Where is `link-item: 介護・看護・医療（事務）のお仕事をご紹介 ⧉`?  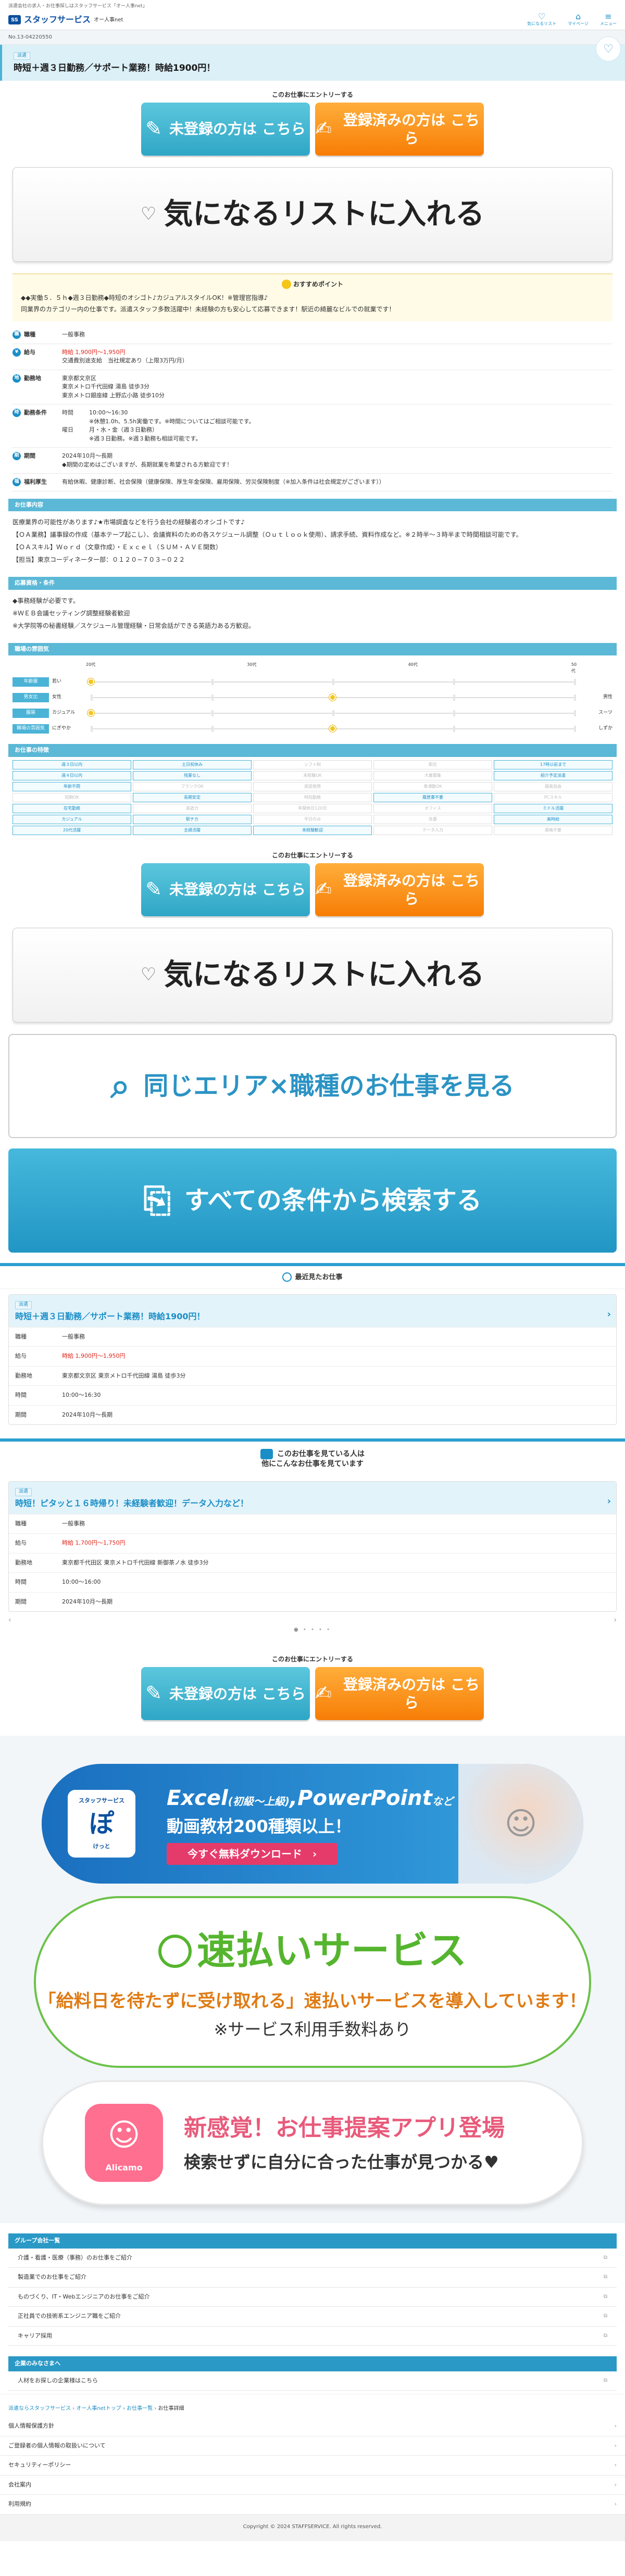
link-item: 介護・看護・医療（事務）のお仕事をご紹介 ⧉ is located at coordinates (312, 2258).